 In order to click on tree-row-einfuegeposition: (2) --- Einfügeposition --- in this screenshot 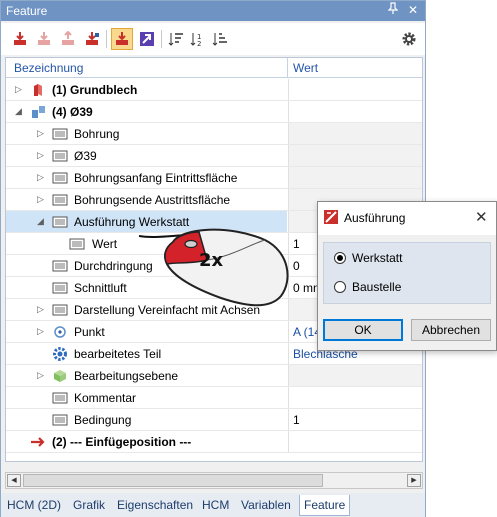, I will do `click(214, 442)`.